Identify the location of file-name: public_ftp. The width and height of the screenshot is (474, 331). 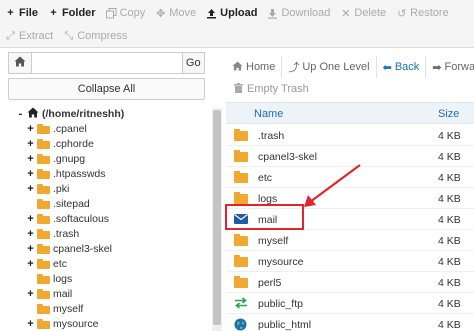
(280, 304).